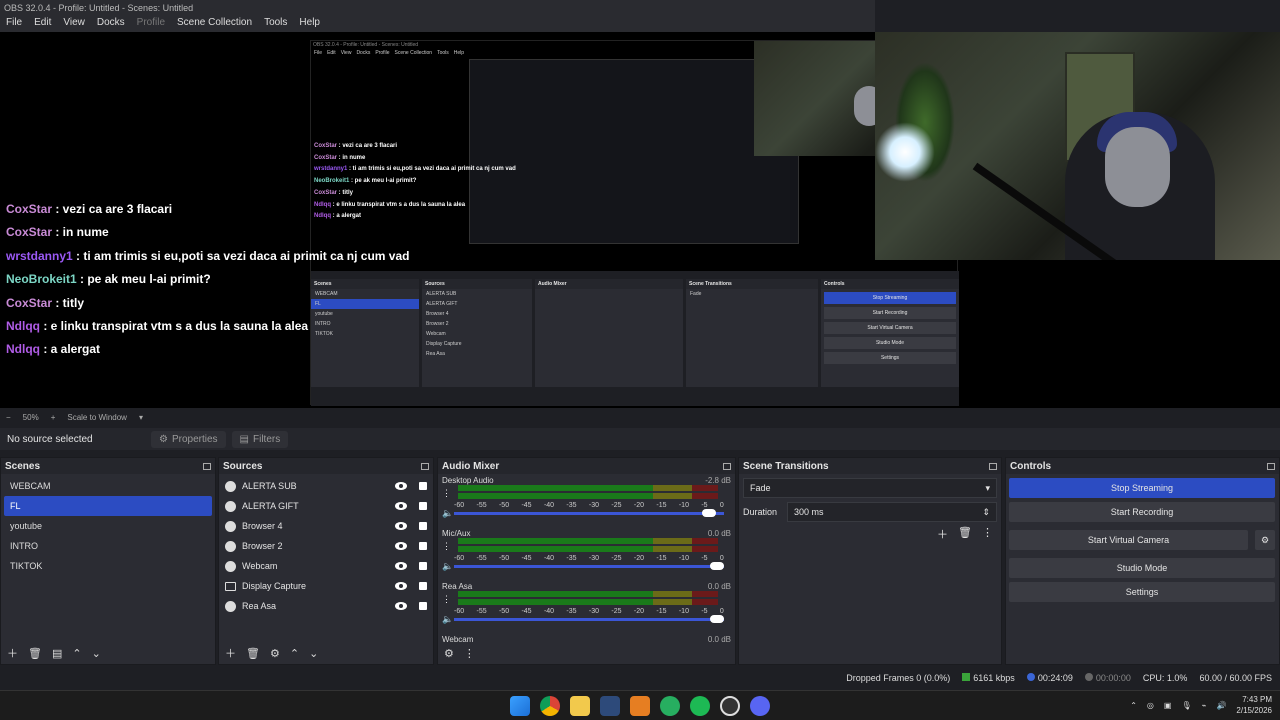 This screenshot has width=1280, height=720. Describe the element at coordinates (188, 439) in the screenshot. I see `properties-button: ⚙ Properties` at that location.